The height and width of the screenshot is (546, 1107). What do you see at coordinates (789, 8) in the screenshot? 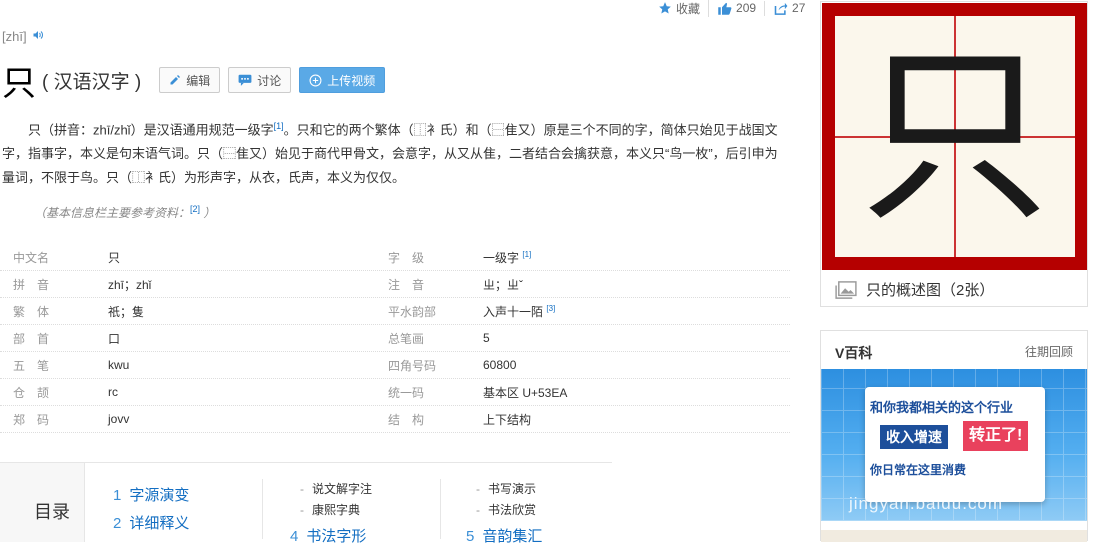
I see `share-button: 27` at bounding box center [789, 8].